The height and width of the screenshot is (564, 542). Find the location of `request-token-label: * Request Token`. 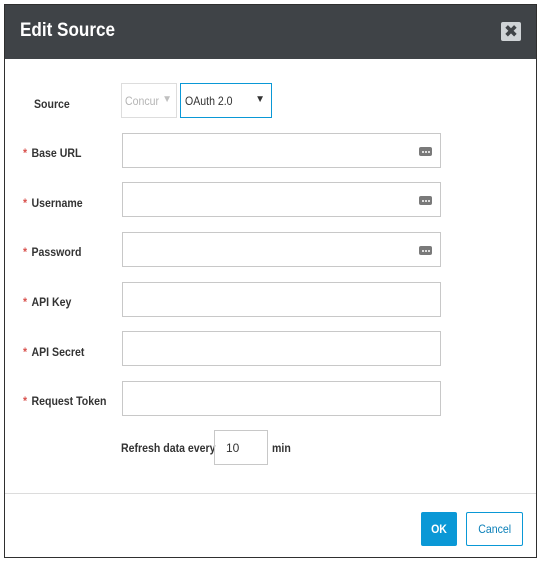

request-token-label: * Request Token is located at coordinates (64, 401).